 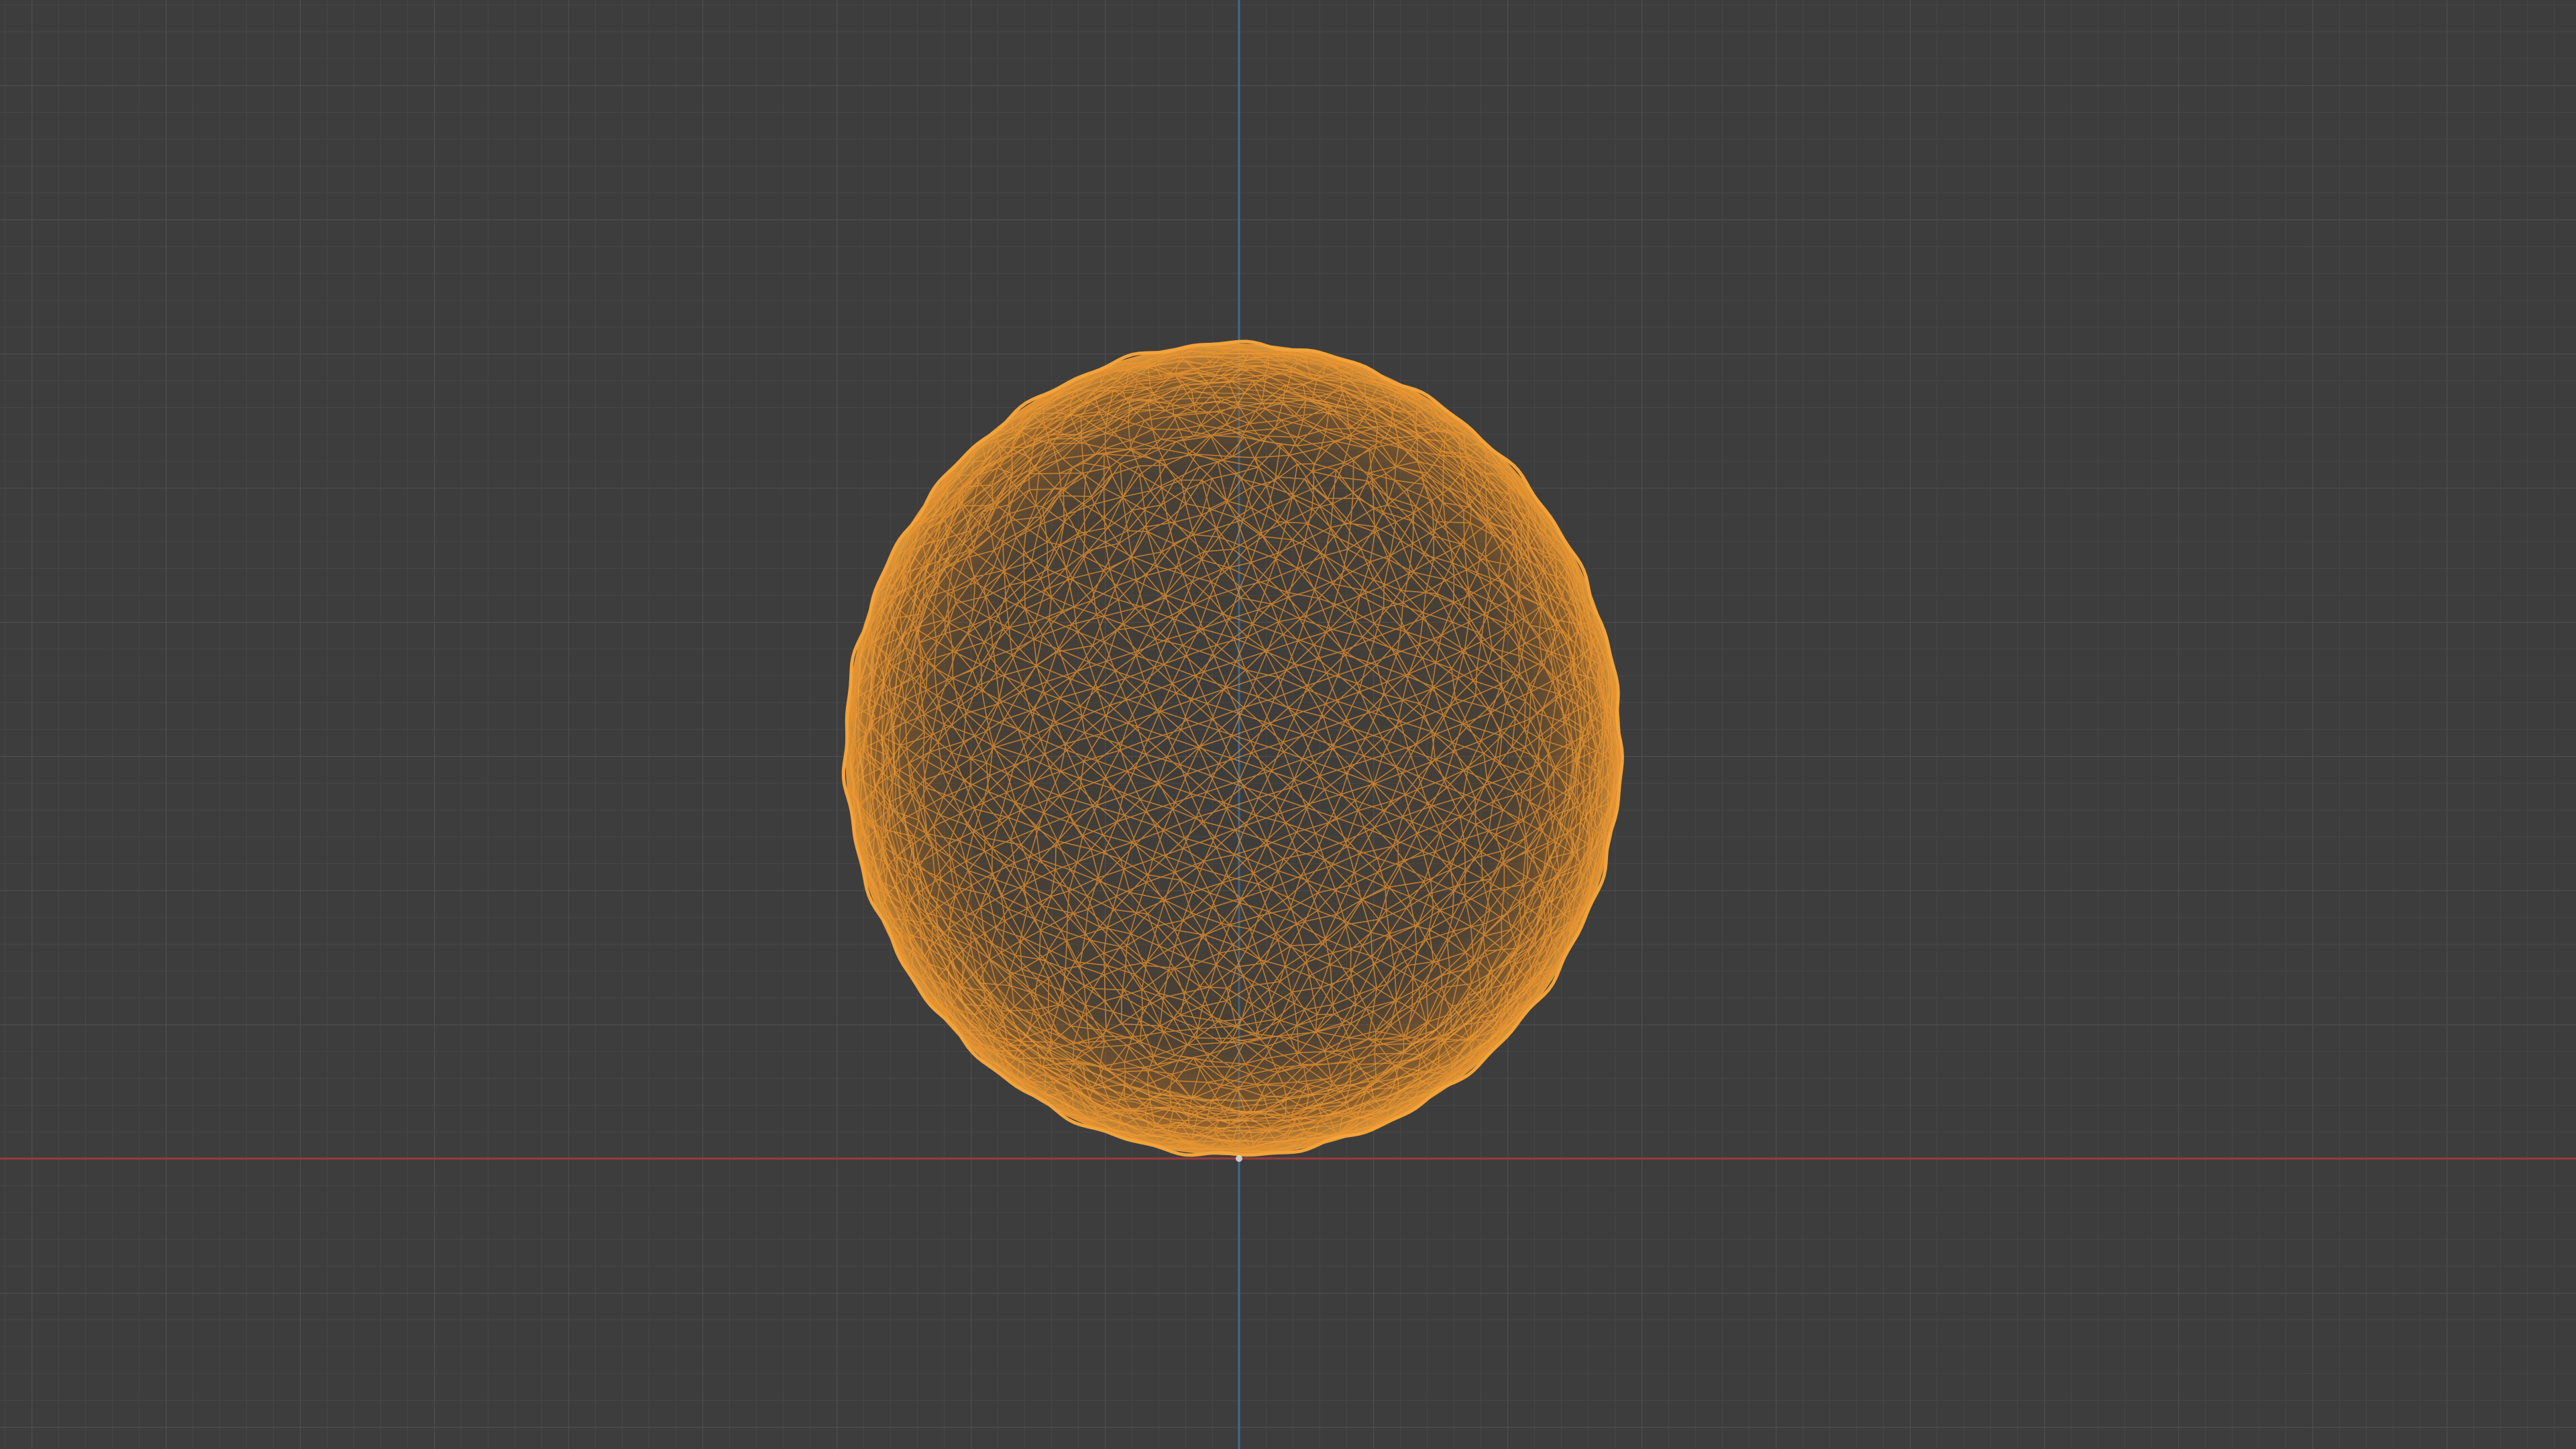 What do you see at coordinates (1239, 1158) in the screenshot?
I see `origin-icon` at bounding box center [1239, 1158].